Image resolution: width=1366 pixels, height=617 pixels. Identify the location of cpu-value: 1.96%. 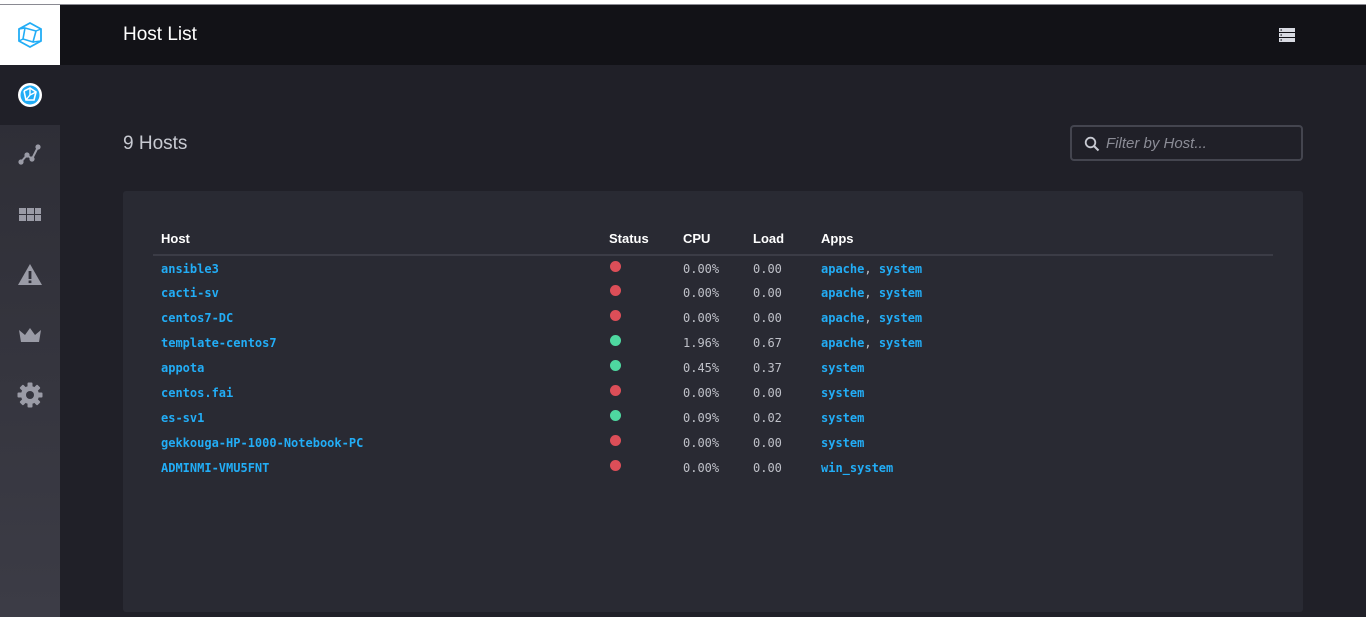
(701, 342).